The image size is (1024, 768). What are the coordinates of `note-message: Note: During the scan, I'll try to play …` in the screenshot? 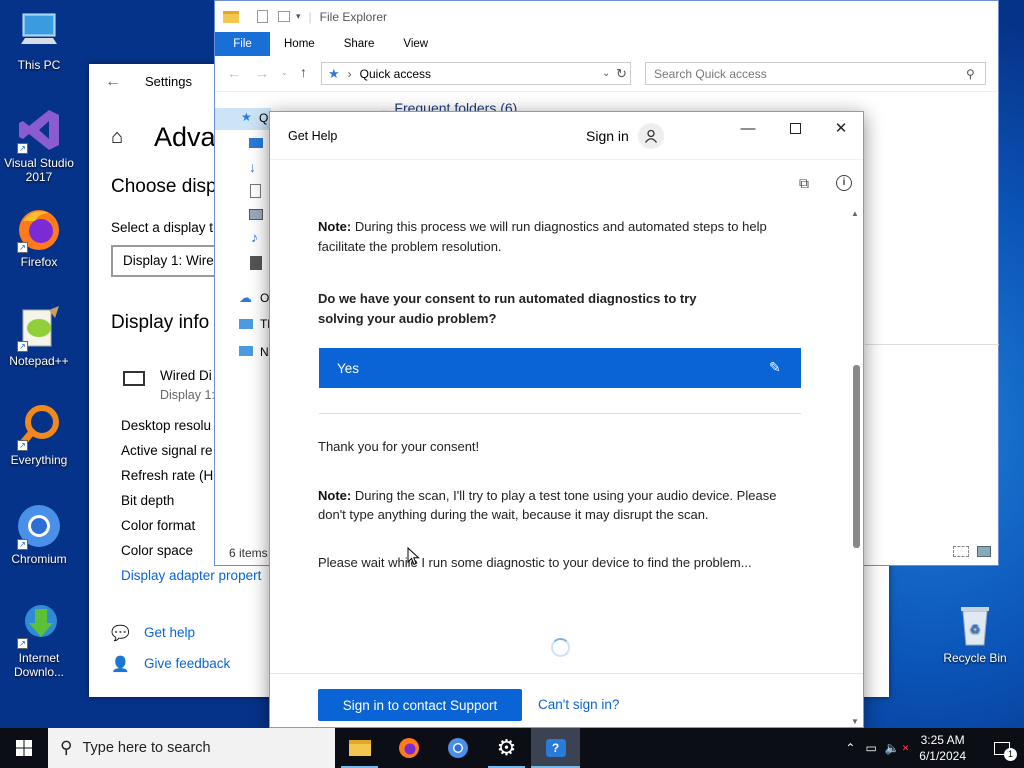 It's located at (560, 505).